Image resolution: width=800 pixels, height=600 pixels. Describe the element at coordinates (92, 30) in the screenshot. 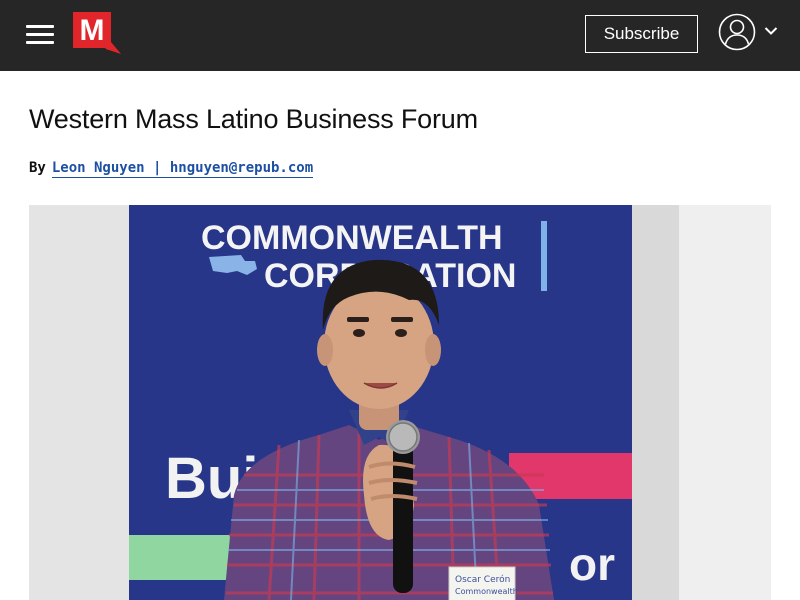

I see `logo-letter: M` at that location.